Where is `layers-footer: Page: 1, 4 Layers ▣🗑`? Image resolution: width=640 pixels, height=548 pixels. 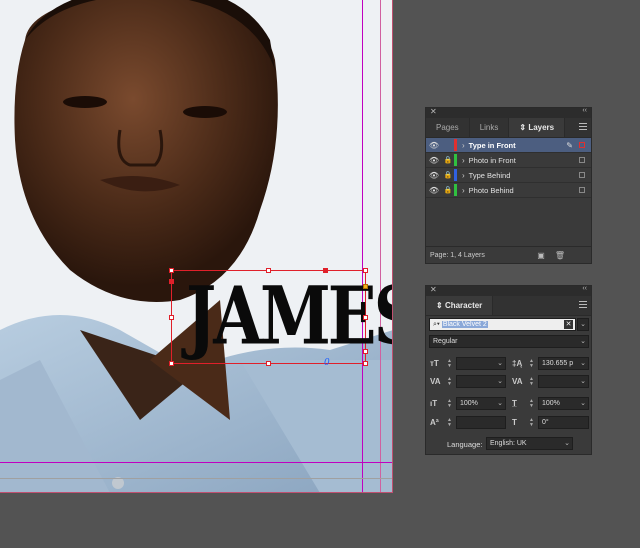 layers-footer: Page: 1, 4 Layers ▣🗑 is located at coordinates (508, 254).